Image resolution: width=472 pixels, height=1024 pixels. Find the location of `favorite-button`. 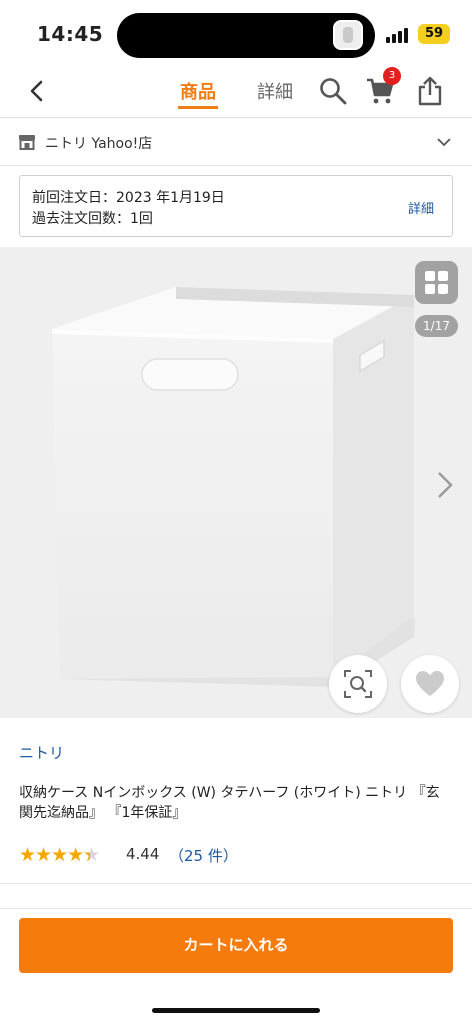

favorite-button is located at coordinates (430, 684).